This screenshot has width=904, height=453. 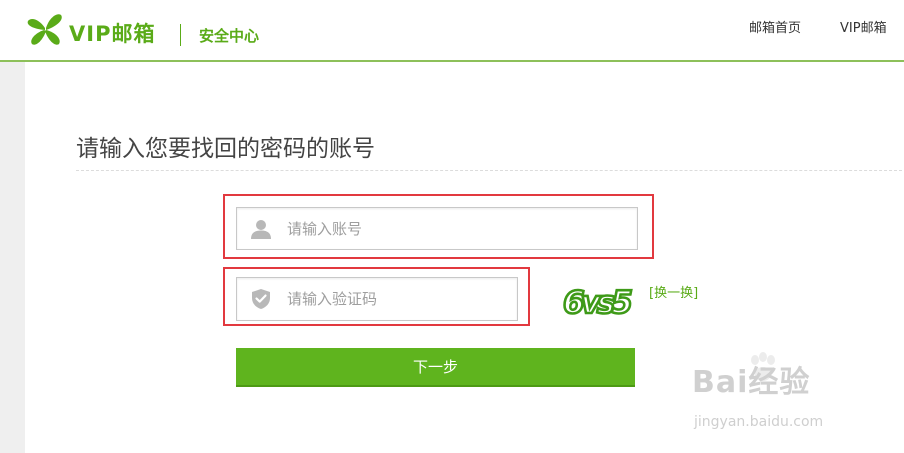 I want to click on account-input, so click(x=457, y=228).